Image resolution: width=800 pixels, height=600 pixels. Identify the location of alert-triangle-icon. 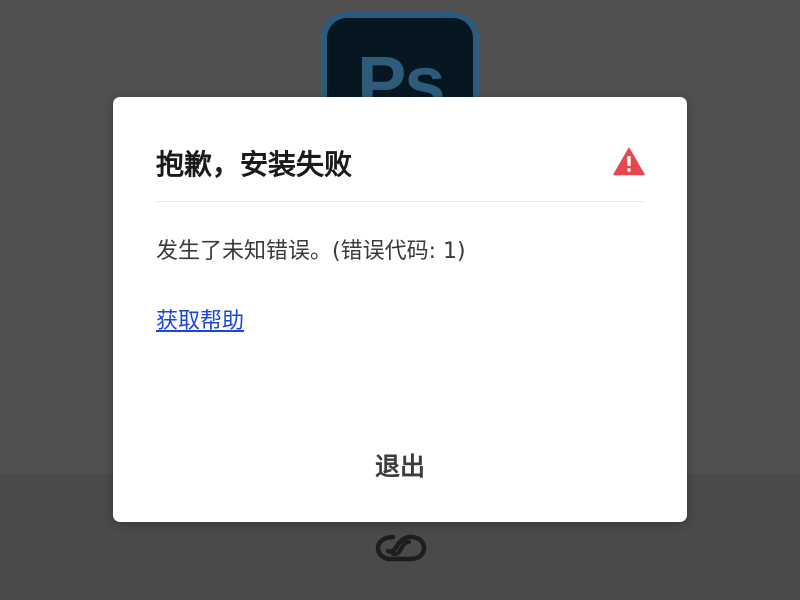
(629, 161).